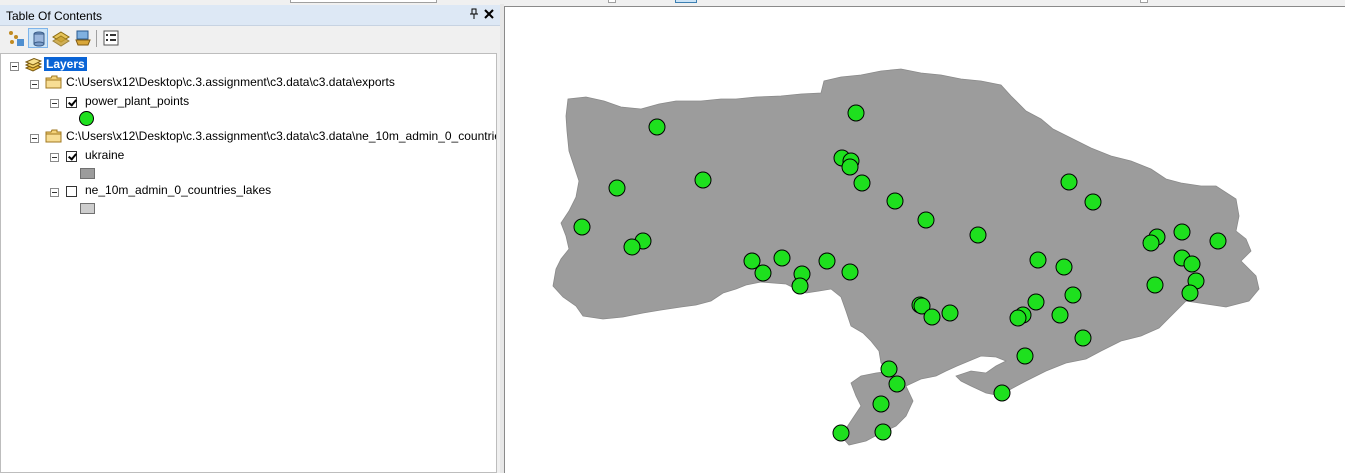 The width and height of the screenshot is (1345, 473). What do you see at coordinates (54, 192) in the screenshot?
I see `collapse-toggle-lakes` at bounding box center [54, 192].